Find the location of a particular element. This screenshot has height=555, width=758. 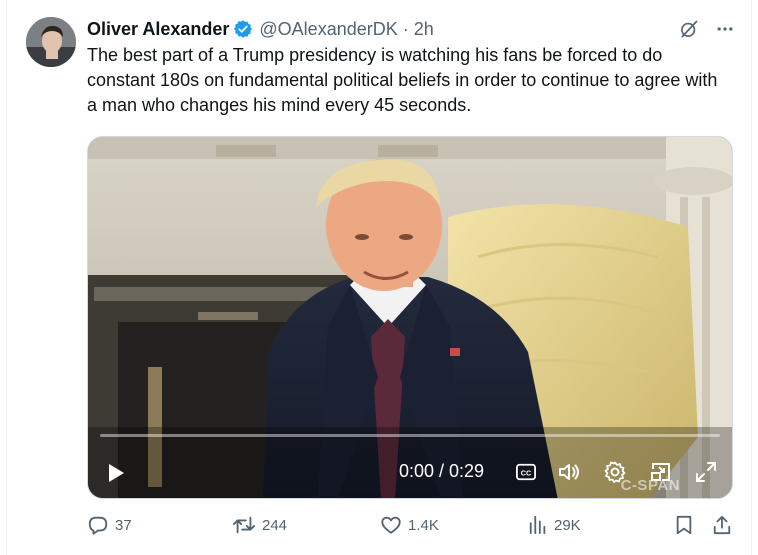

author-name: Oliver Alexander is located at coordinates (158, 29).